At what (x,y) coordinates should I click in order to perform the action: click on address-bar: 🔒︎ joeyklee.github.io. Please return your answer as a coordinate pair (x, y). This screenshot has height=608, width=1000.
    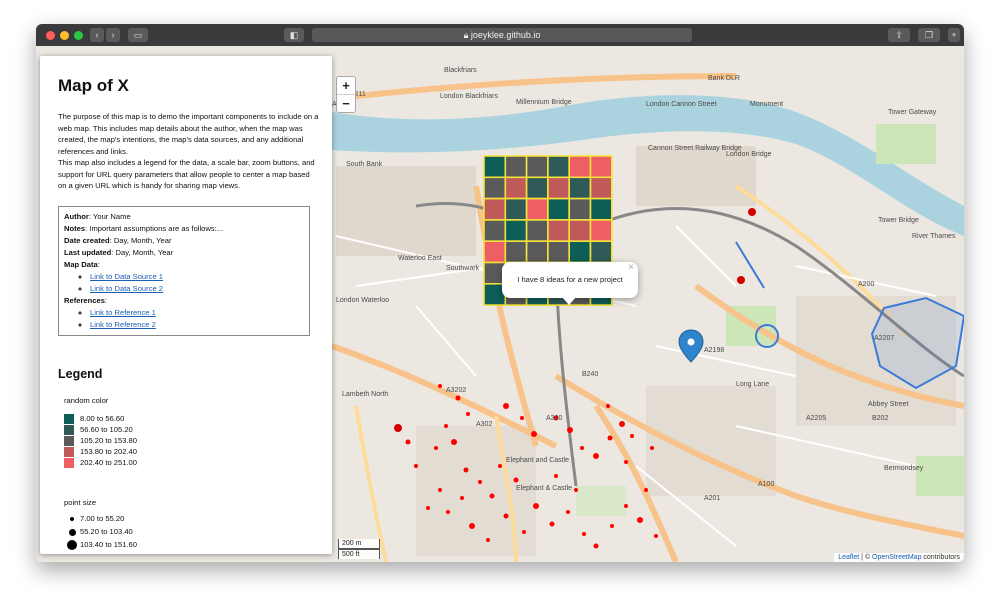
    Looking at the image, I should click on (502, 35).